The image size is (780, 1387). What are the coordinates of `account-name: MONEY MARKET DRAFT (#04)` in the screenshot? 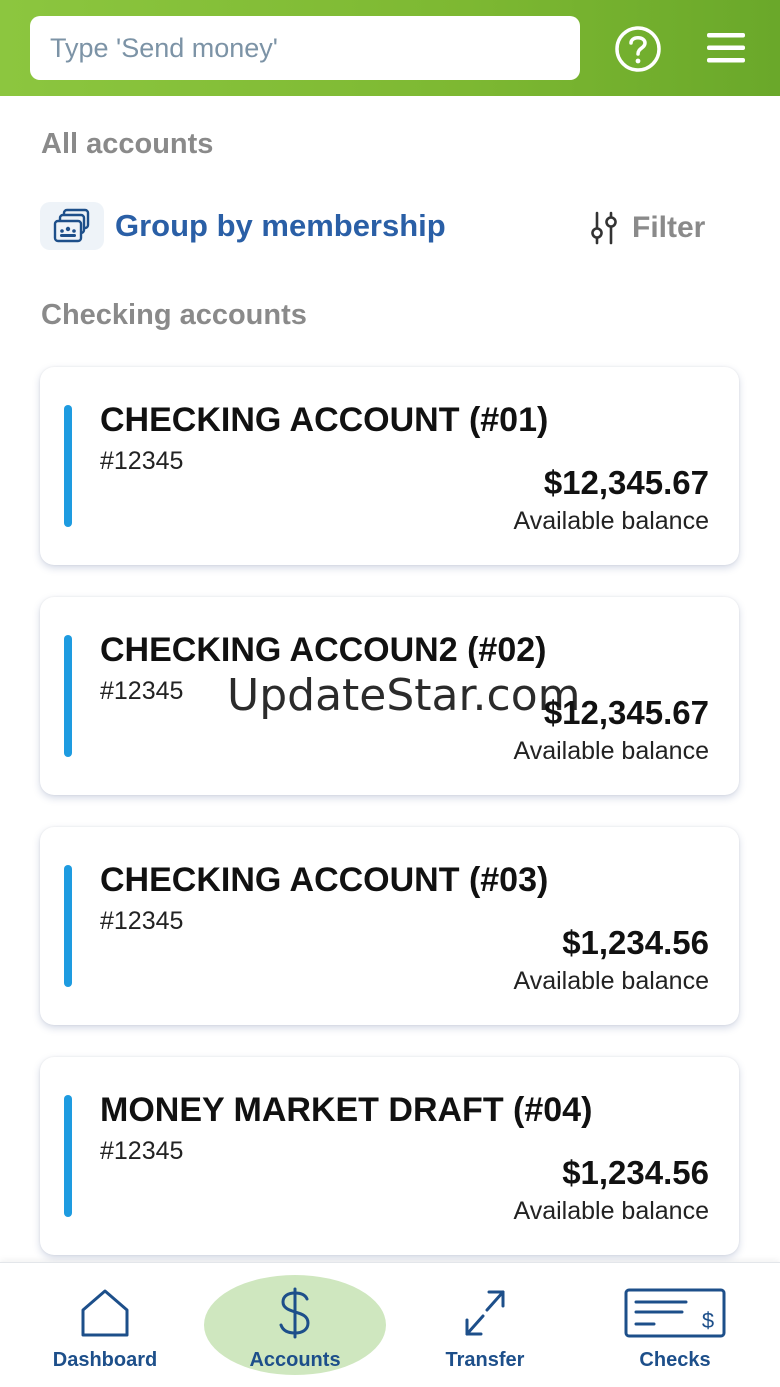 It's located at (346, 1110).